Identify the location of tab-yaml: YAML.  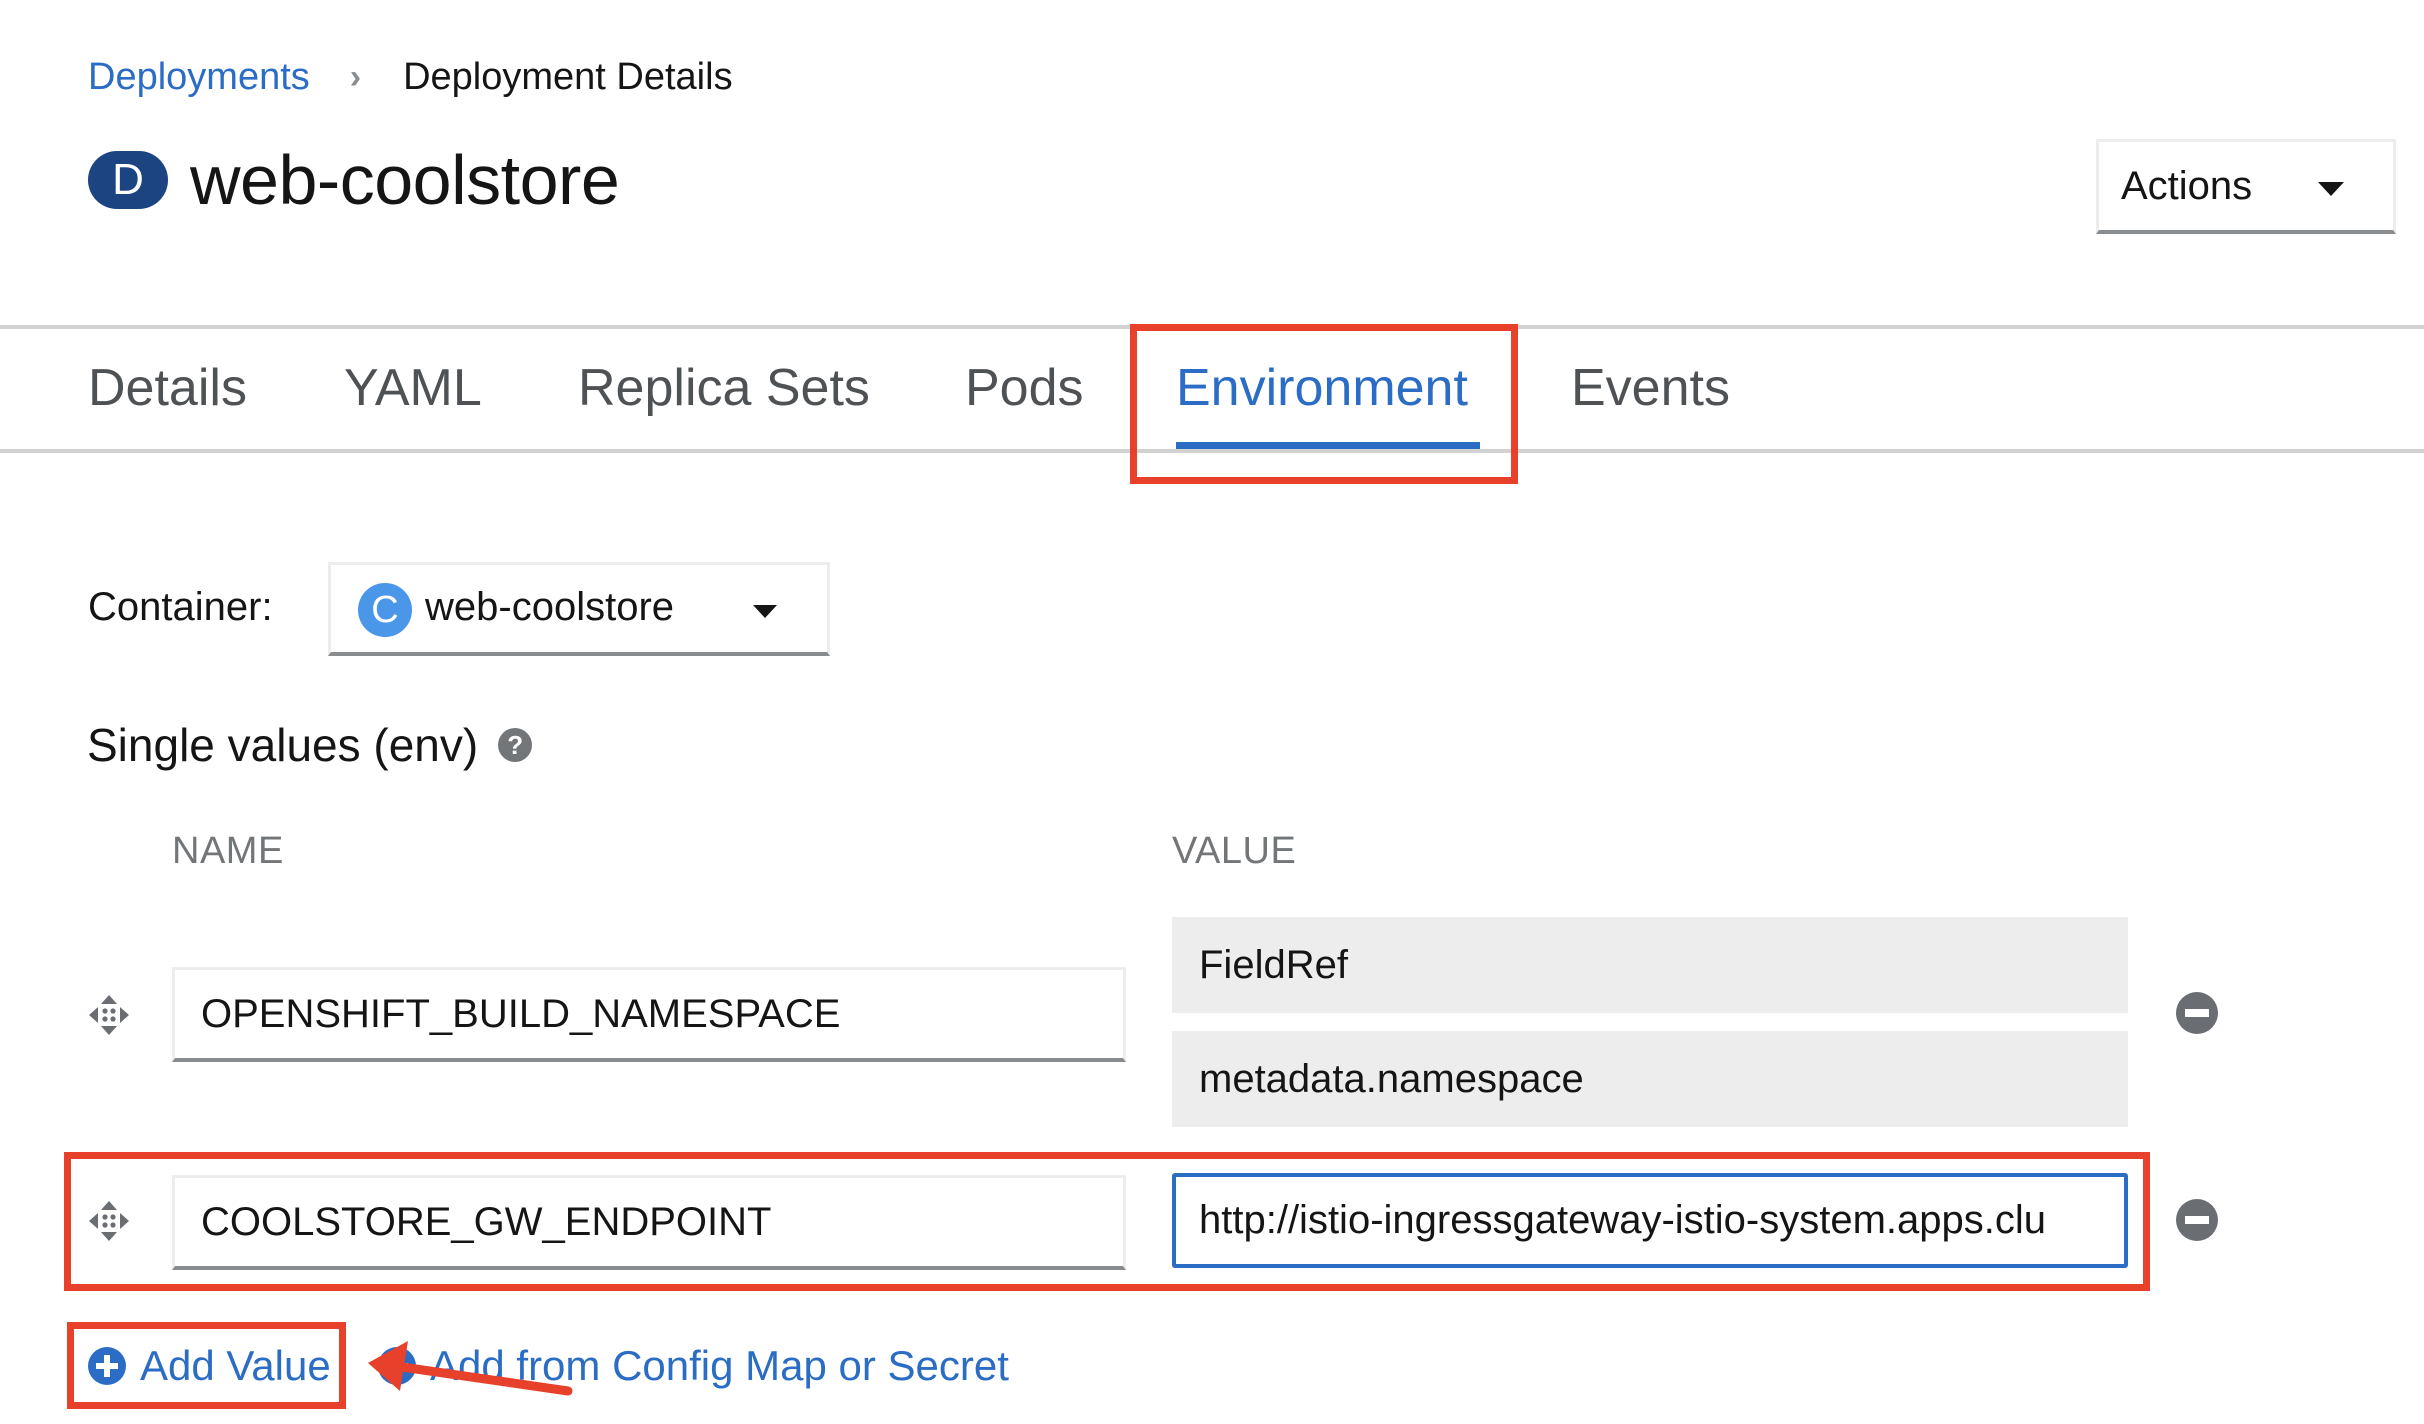
(413, 388).